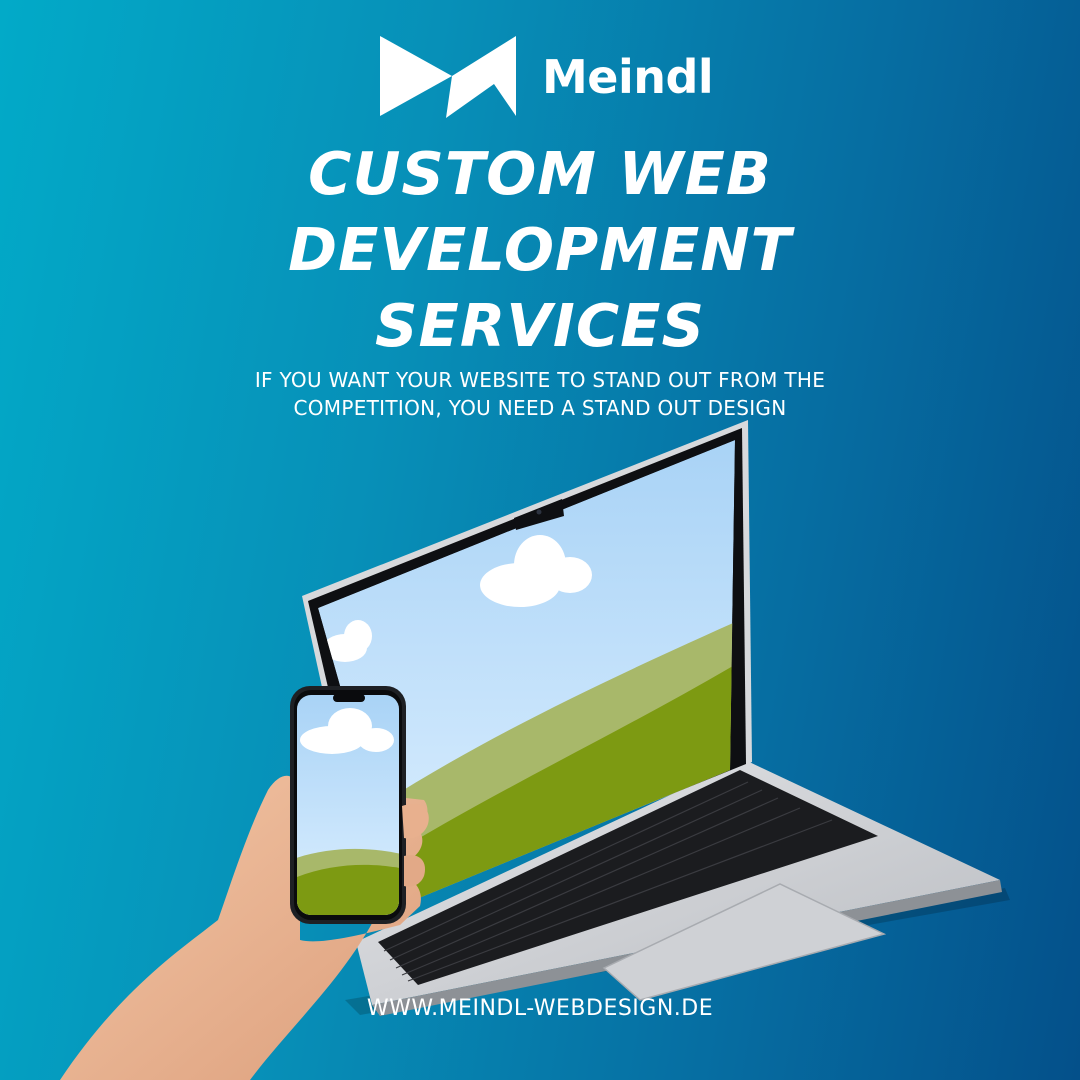  I want to click on phone-dynamic-island, so click(349, 698).